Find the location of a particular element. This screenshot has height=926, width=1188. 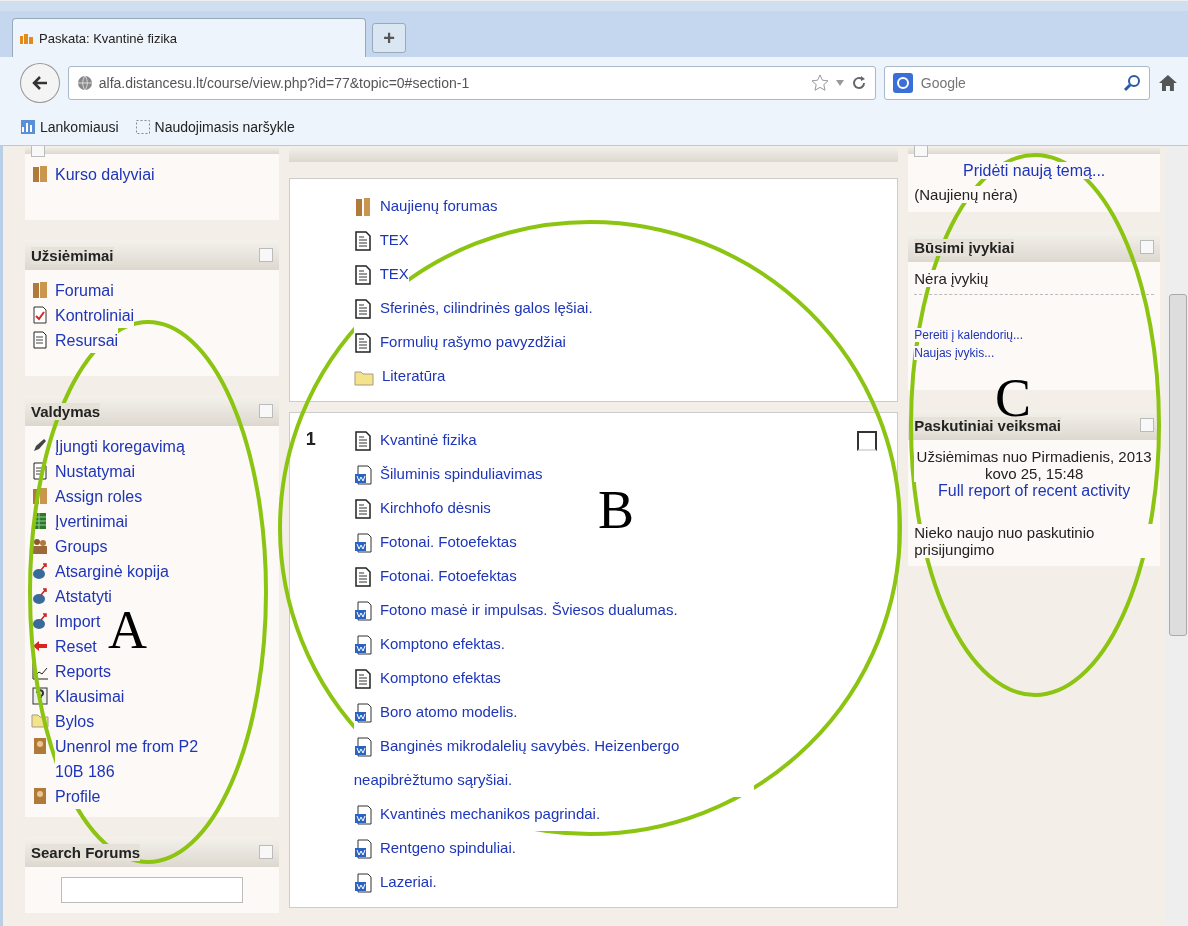

scrollbar is located at coordinates (1177, 536).